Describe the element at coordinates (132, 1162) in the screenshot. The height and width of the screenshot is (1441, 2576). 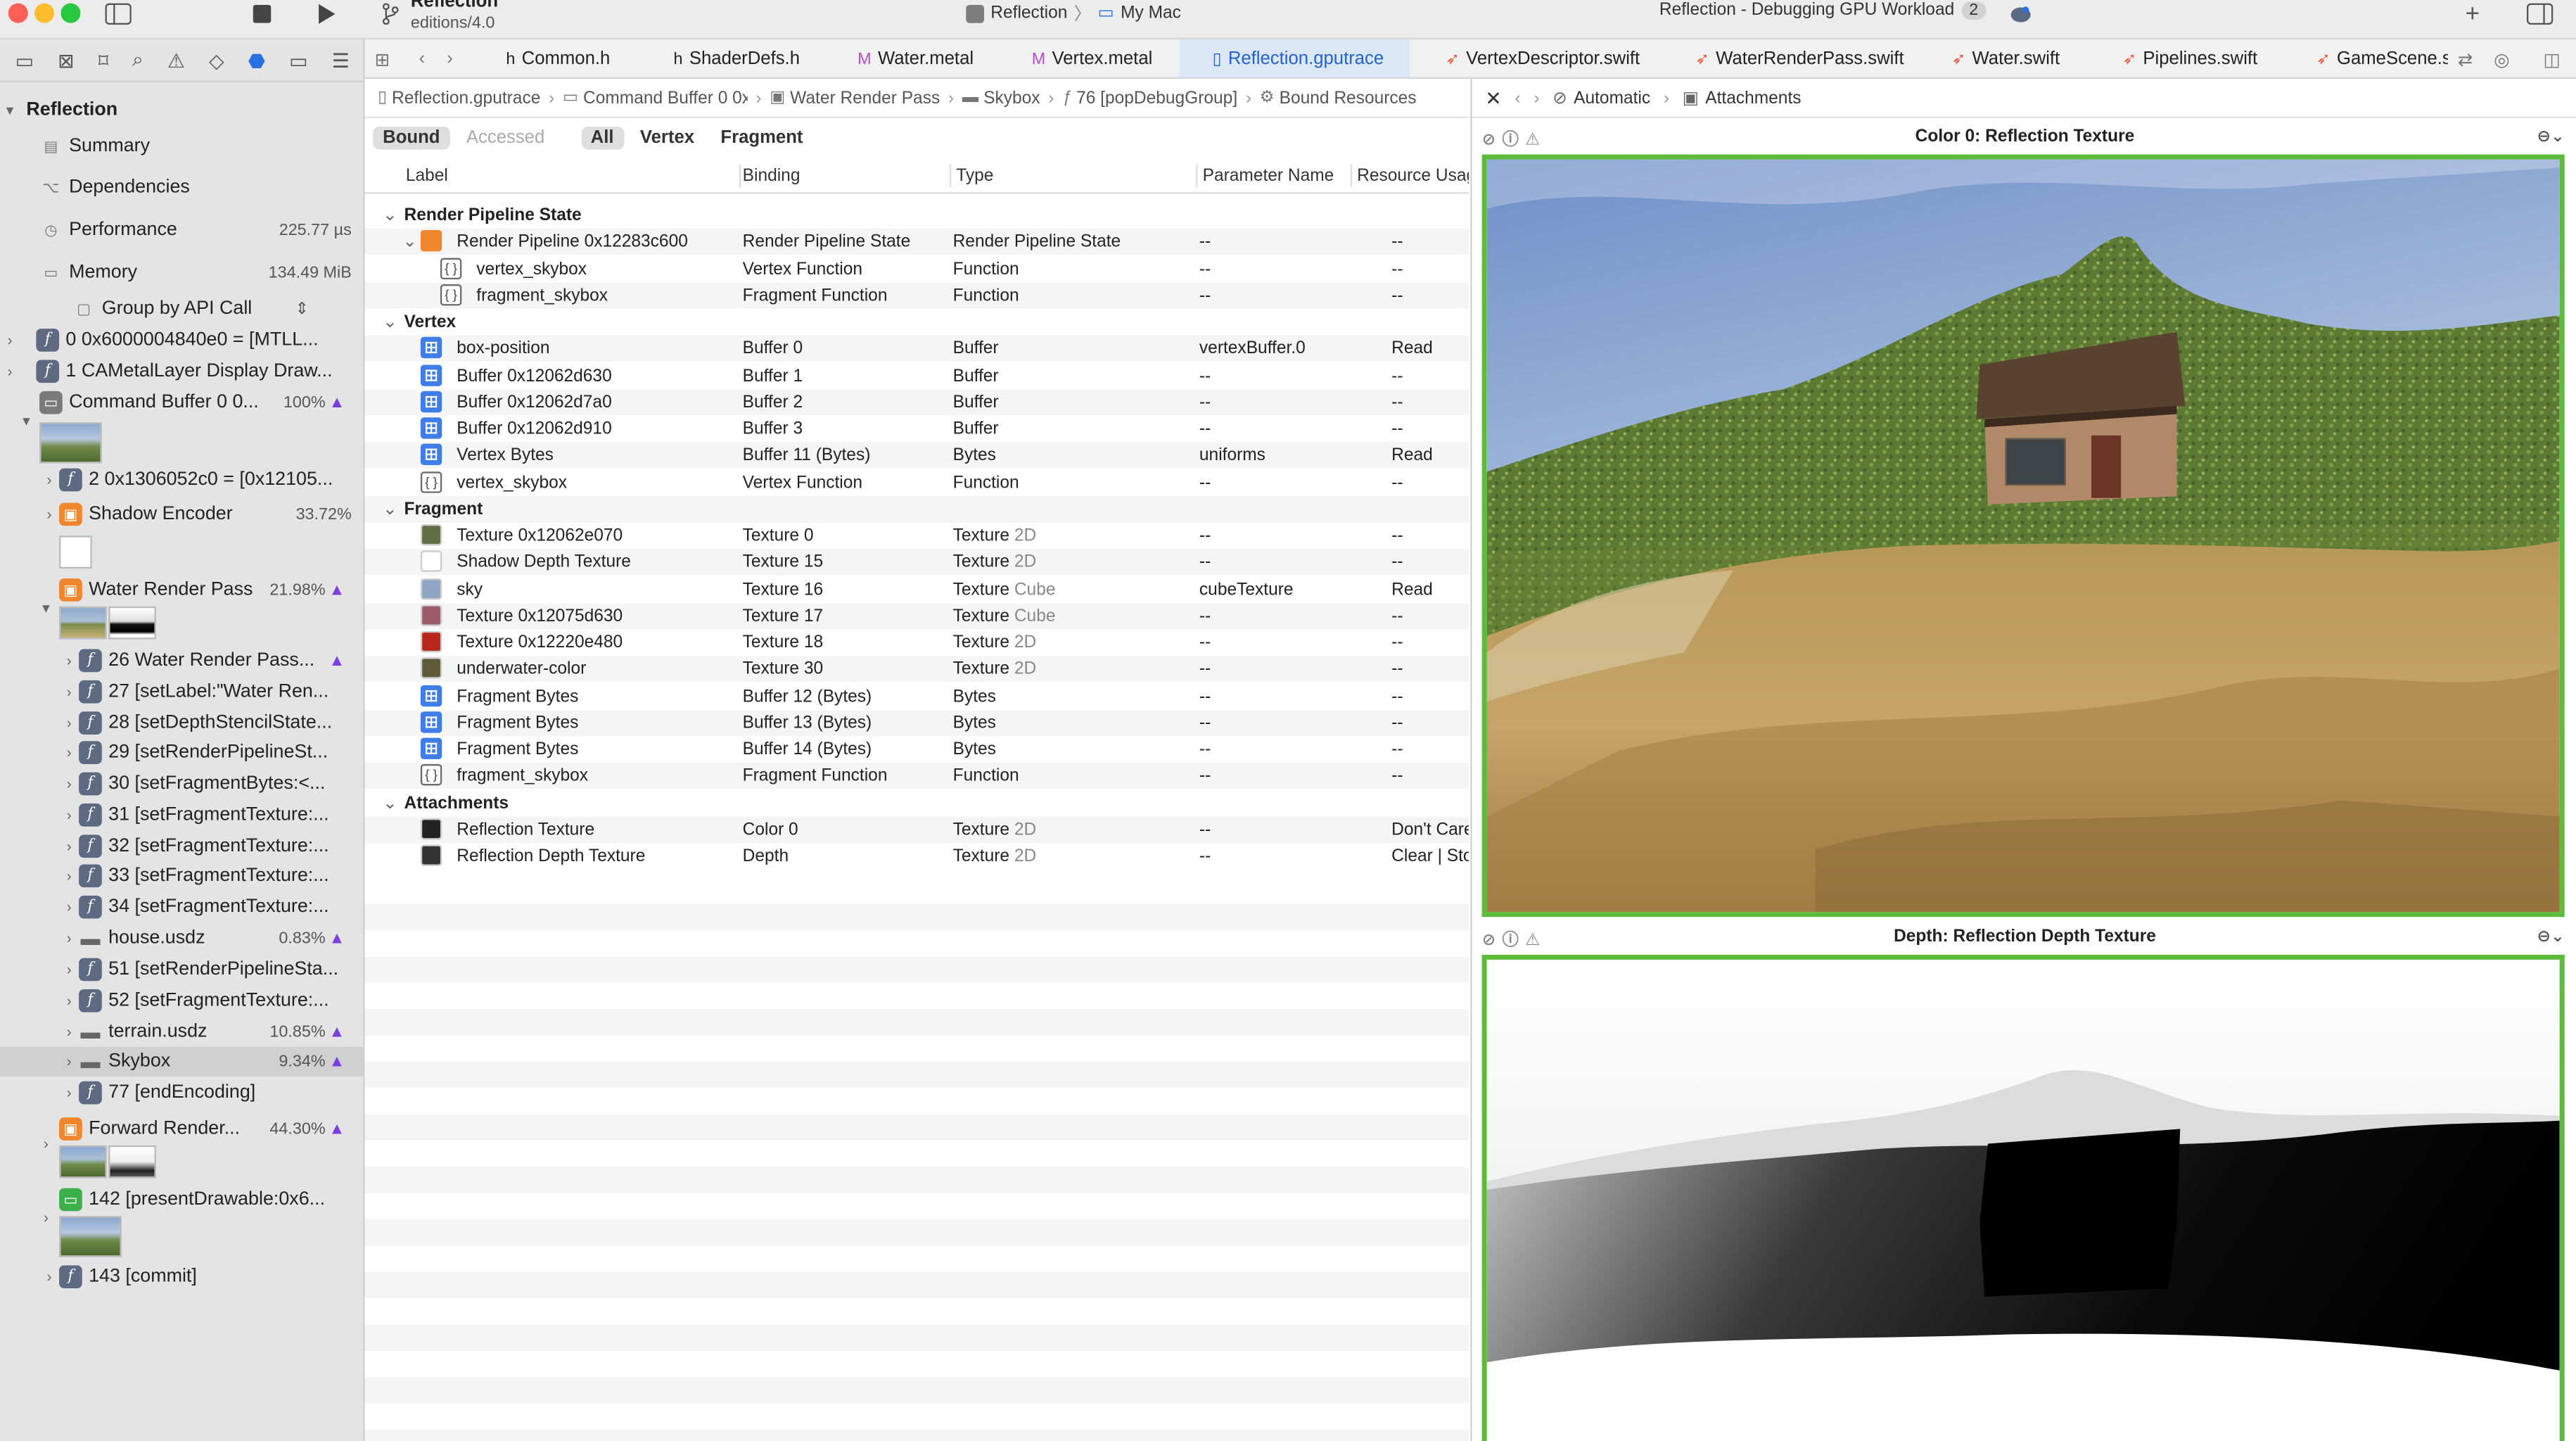
I see `forward-depth-thumbnail` at that location.